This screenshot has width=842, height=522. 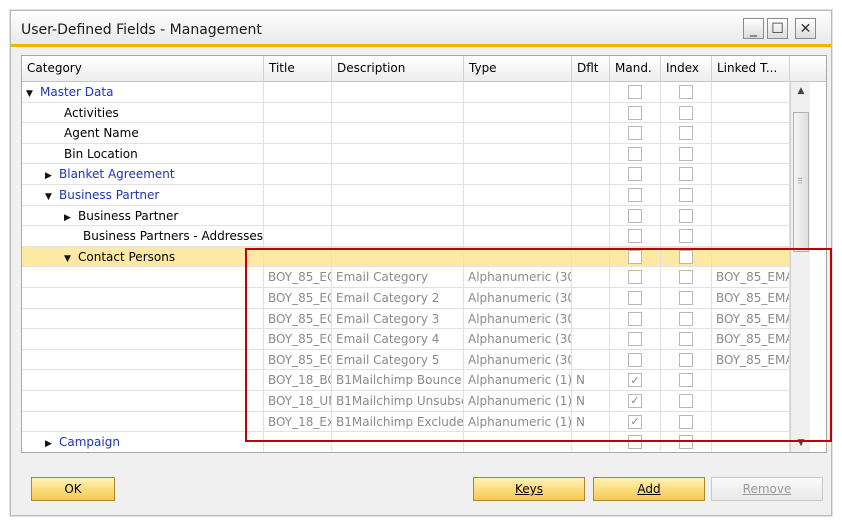 I want to click on cell-type: Alphanumeric (1), so click(x=518, y=380).